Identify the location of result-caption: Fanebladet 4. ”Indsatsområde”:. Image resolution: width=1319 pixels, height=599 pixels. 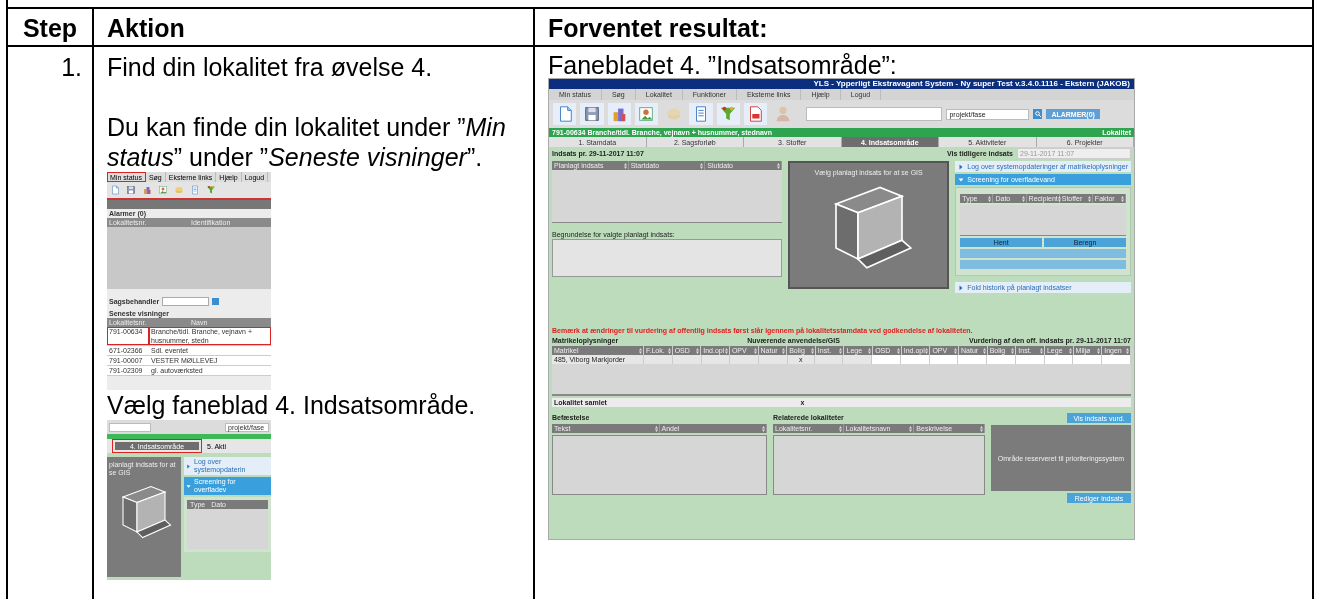
(723, 65).